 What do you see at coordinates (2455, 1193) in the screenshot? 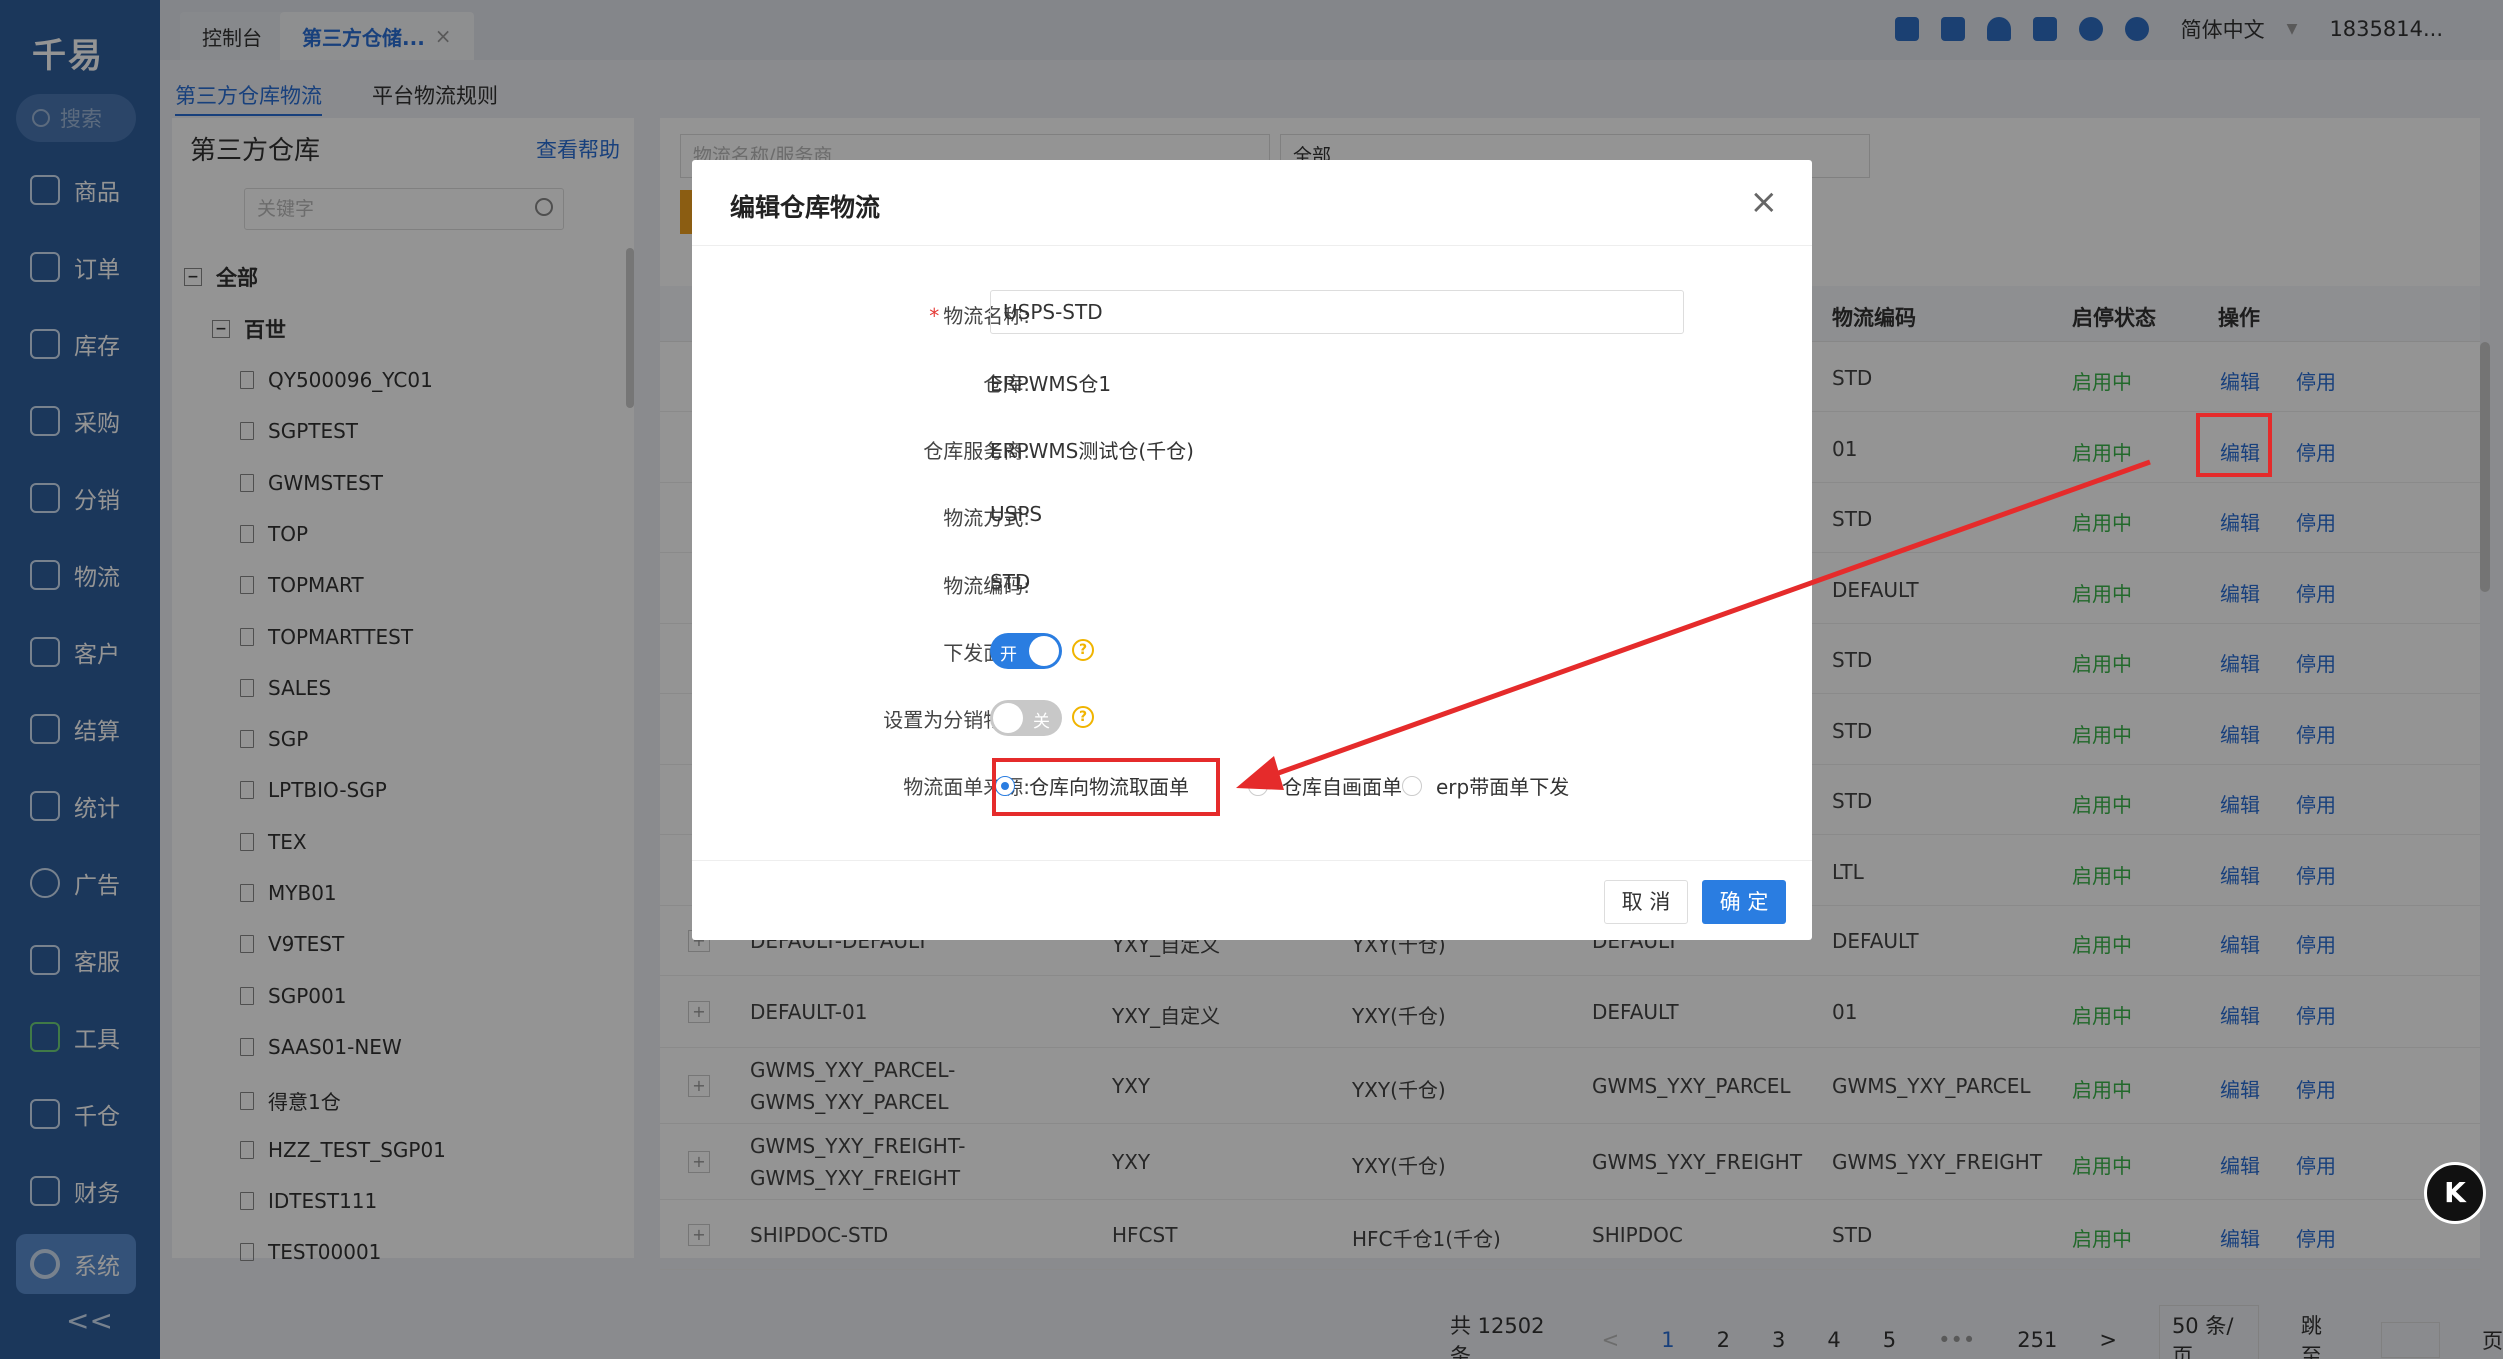
I see `floating-assistant-button: K` at bounding box center [2455, 1193].